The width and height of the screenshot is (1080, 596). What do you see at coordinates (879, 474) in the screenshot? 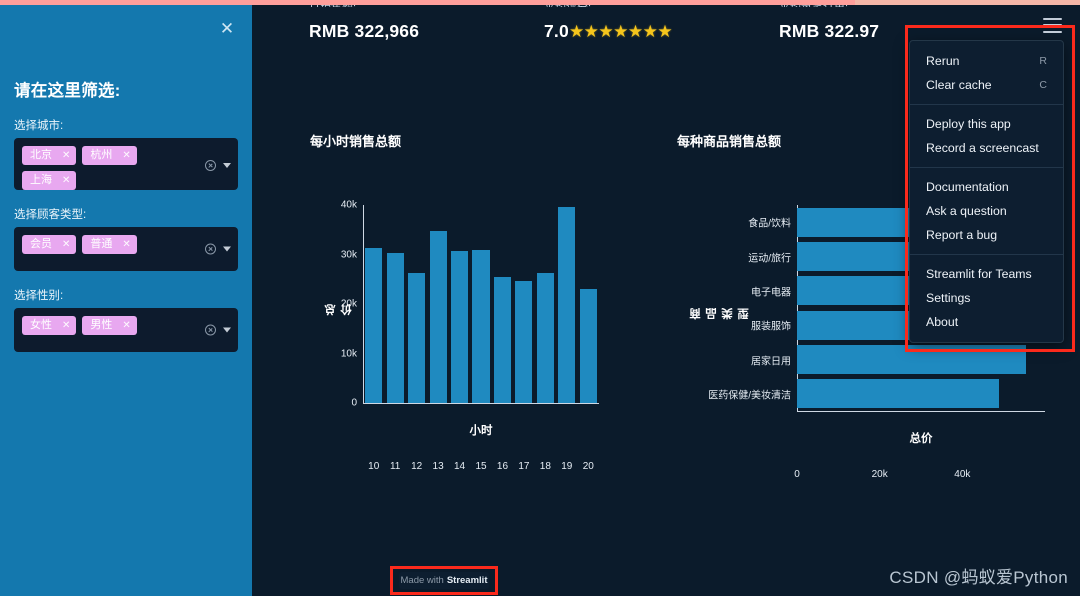
I see `x-tick-label: 20k` at bounding box center [879, 474].